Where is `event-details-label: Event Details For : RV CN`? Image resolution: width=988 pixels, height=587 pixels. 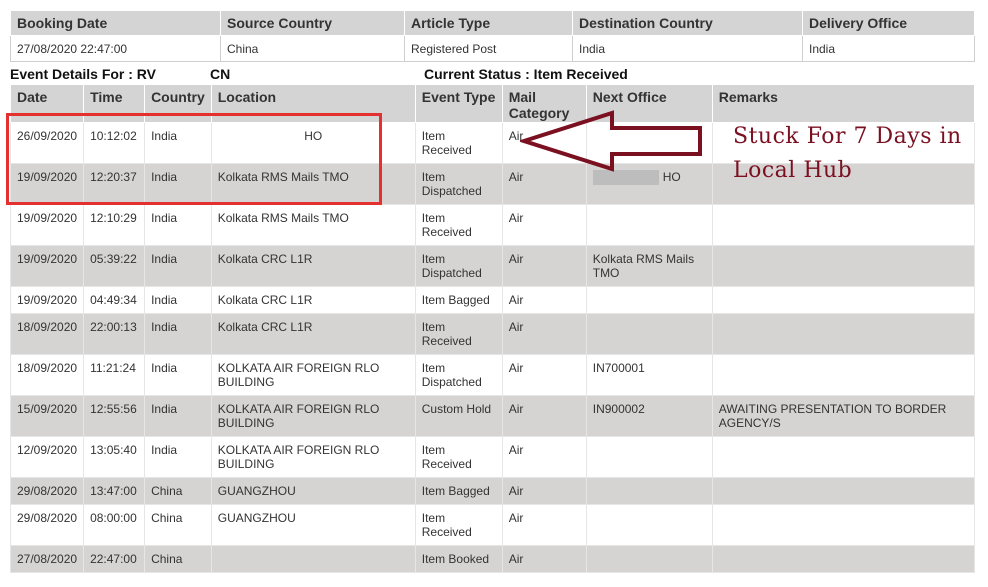
event-details-label: Event Details For : RV CN is located at coordinates (120, 74).